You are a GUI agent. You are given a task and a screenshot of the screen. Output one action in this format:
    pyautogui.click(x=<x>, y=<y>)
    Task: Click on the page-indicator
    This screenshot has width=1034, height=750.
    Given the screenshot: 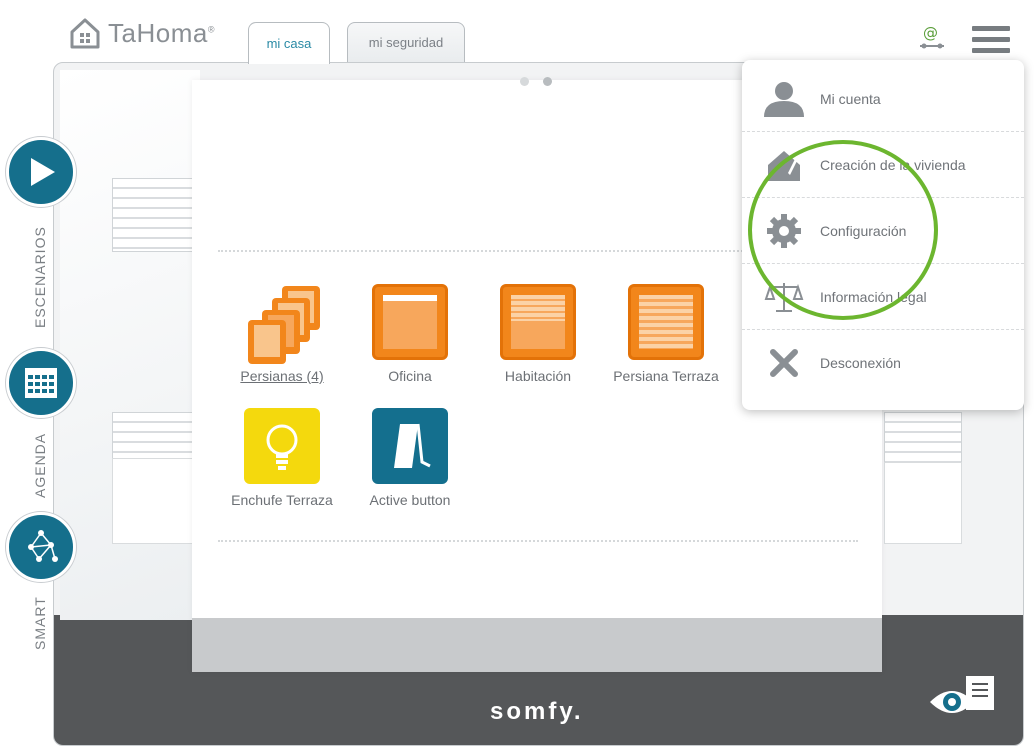 What is the action you would take?
    pyautogui.click(x=536, y=81)
    